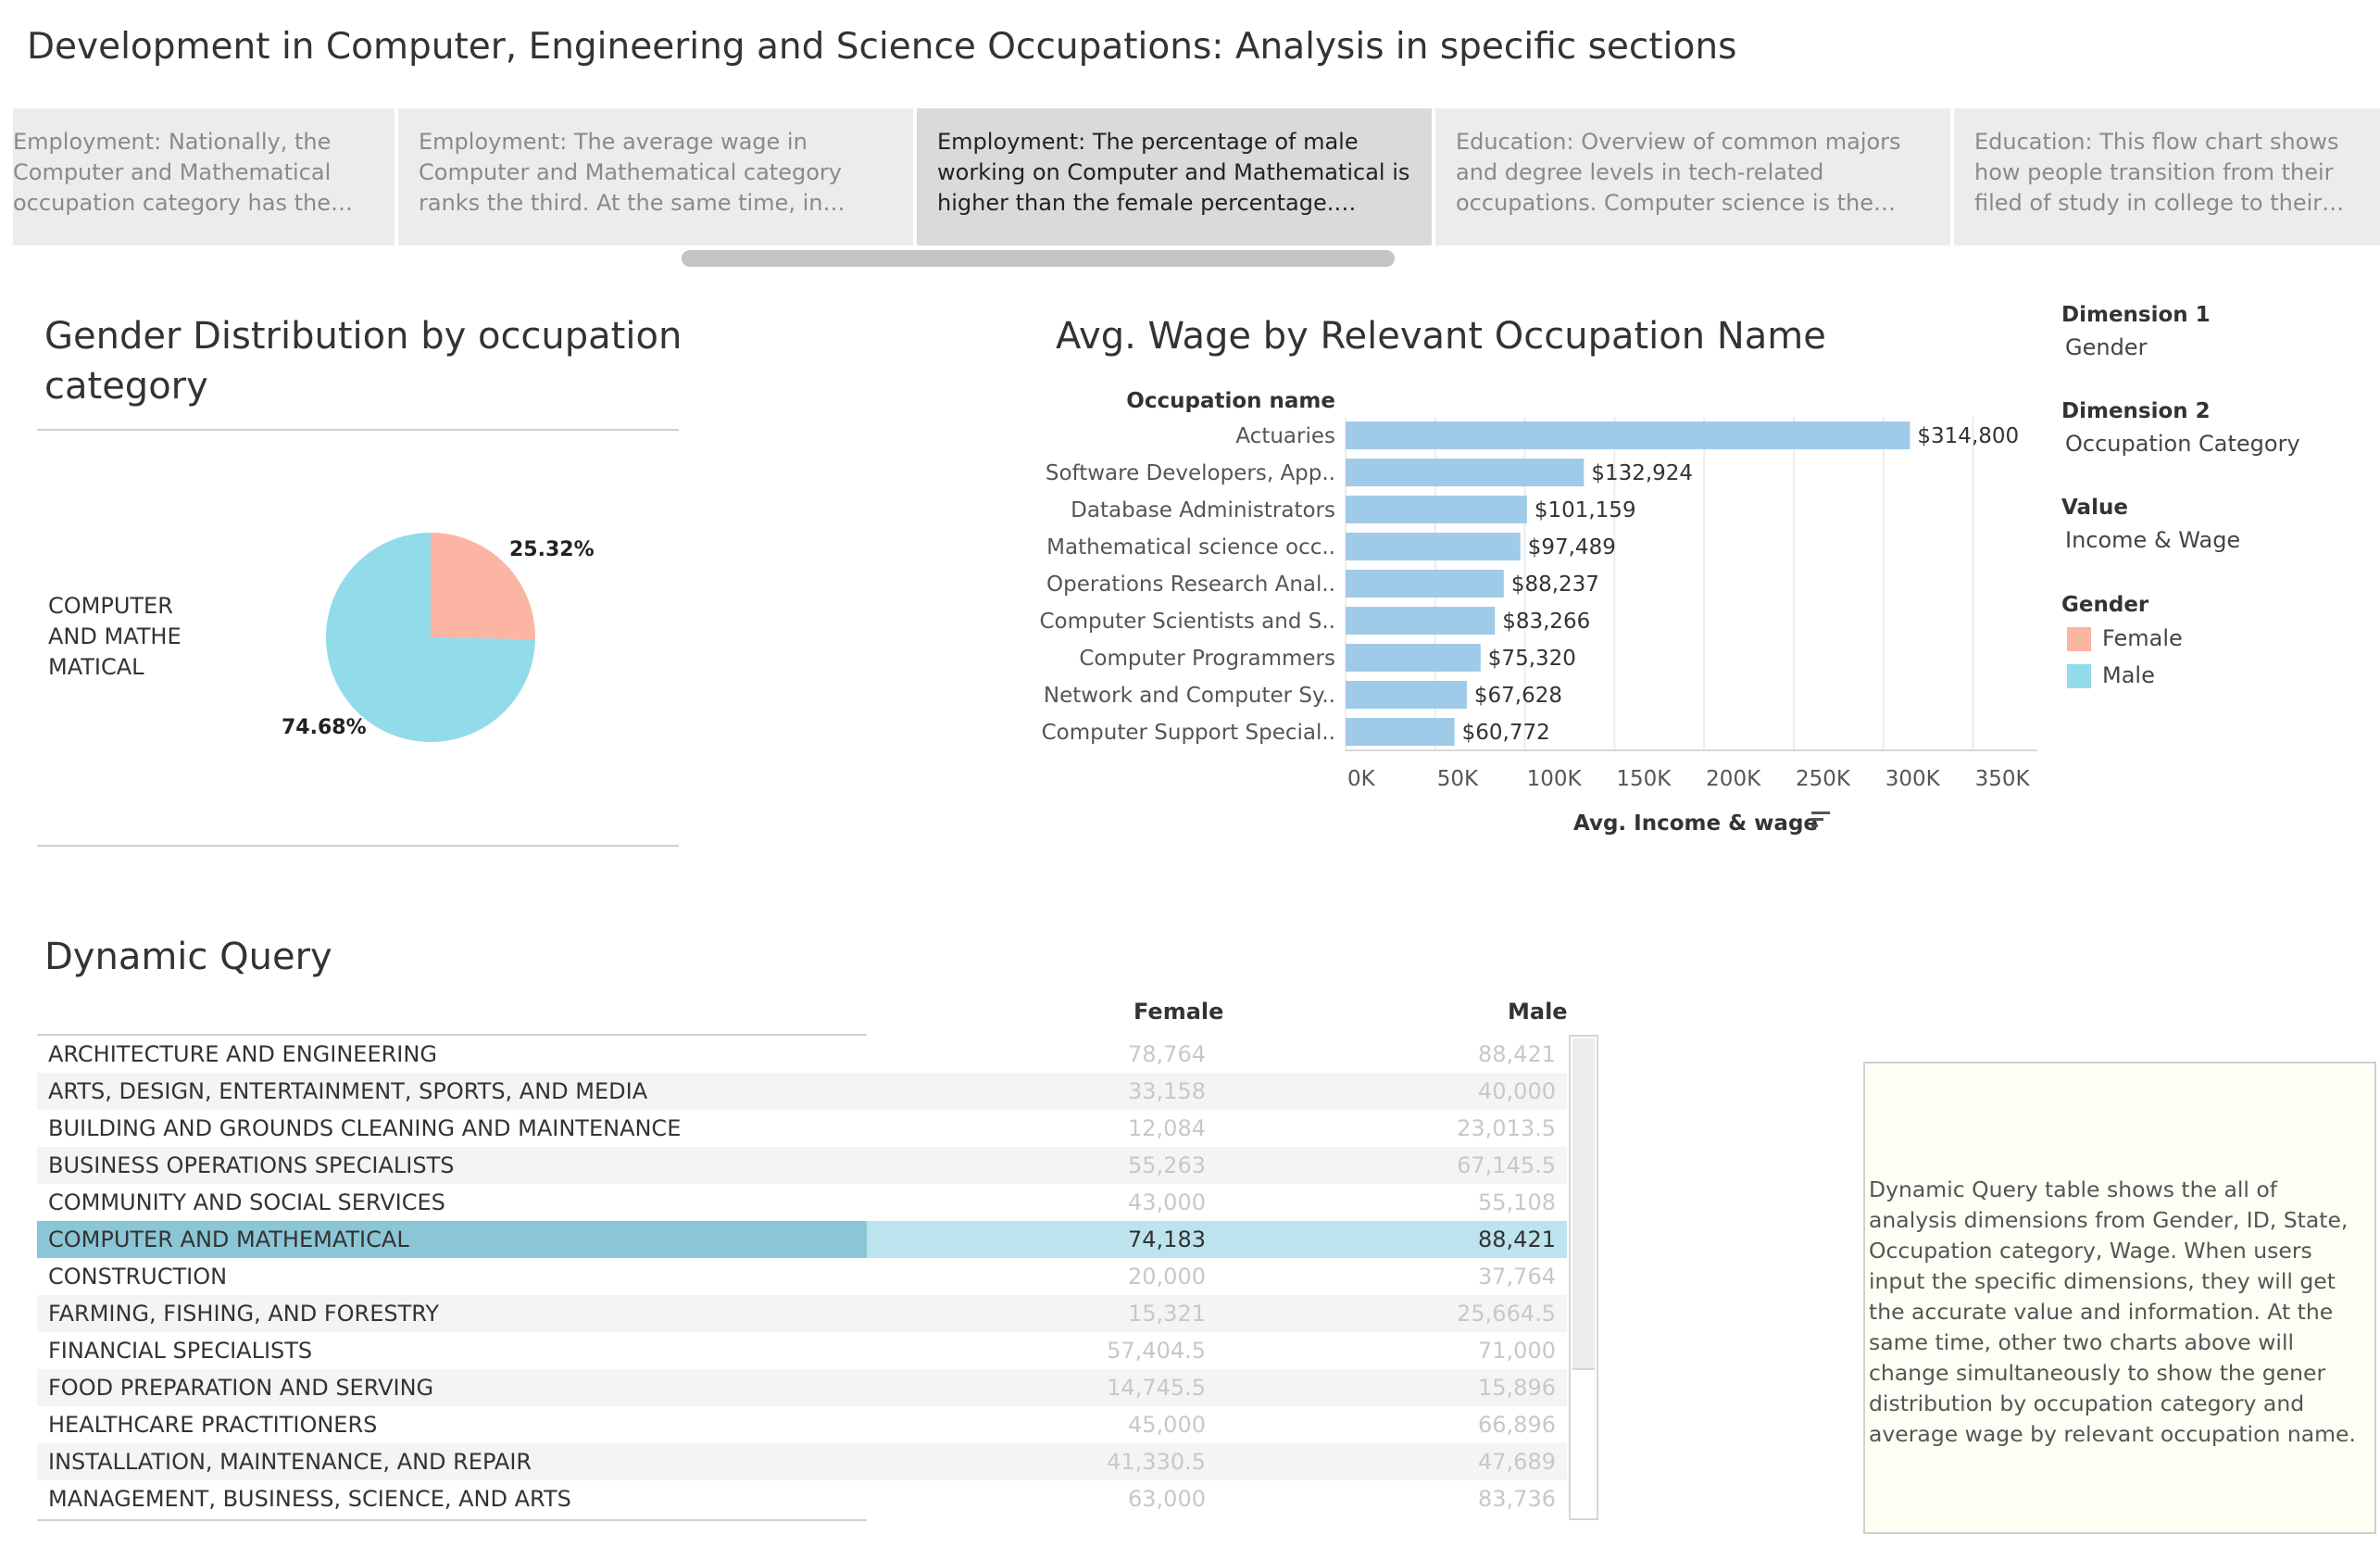  Describe the element at coordinates (241, 1388) in the screenshot. I see `row-category: FOOD PREPARATION AND SERVING` at that location.